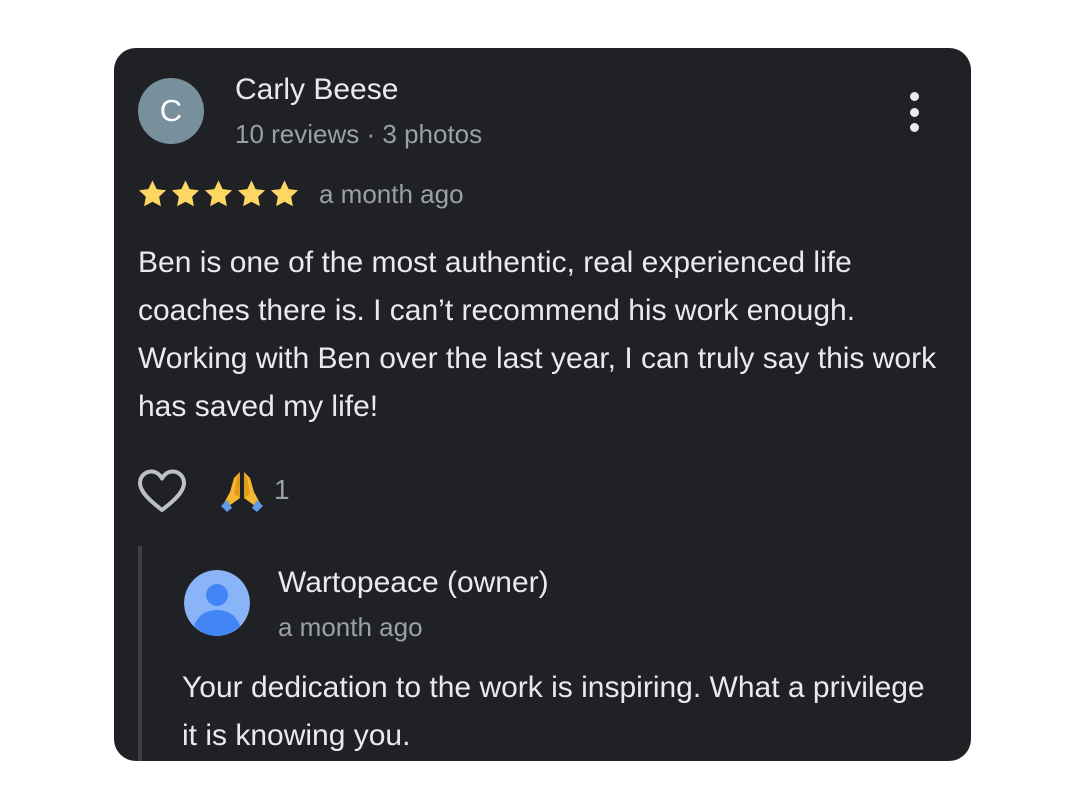  I want to click on folded-hands-icon, so click(242, 492).